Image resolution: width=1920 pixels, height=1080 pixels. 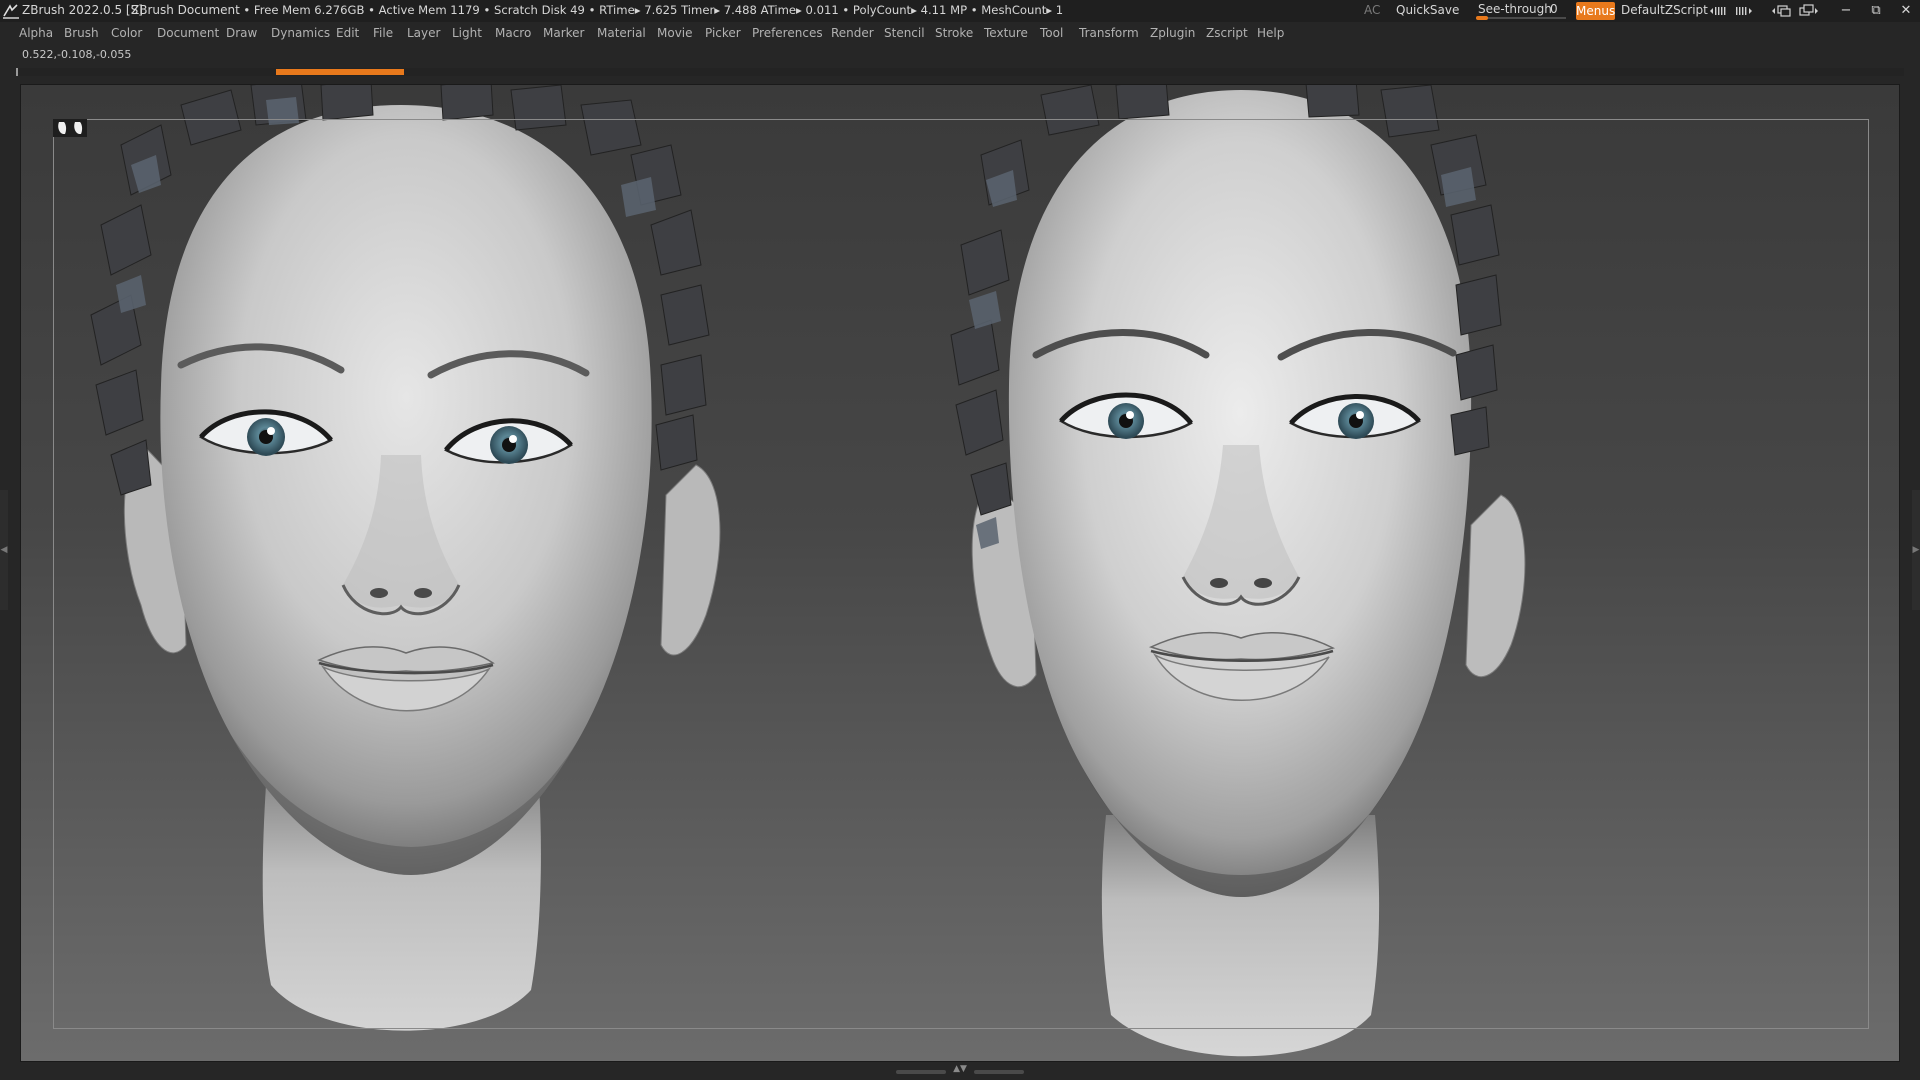 What do you see at coordinates (999, 1072) in the screenshot?
I see `tray-grip-right` at bounding box center [999, 1072].